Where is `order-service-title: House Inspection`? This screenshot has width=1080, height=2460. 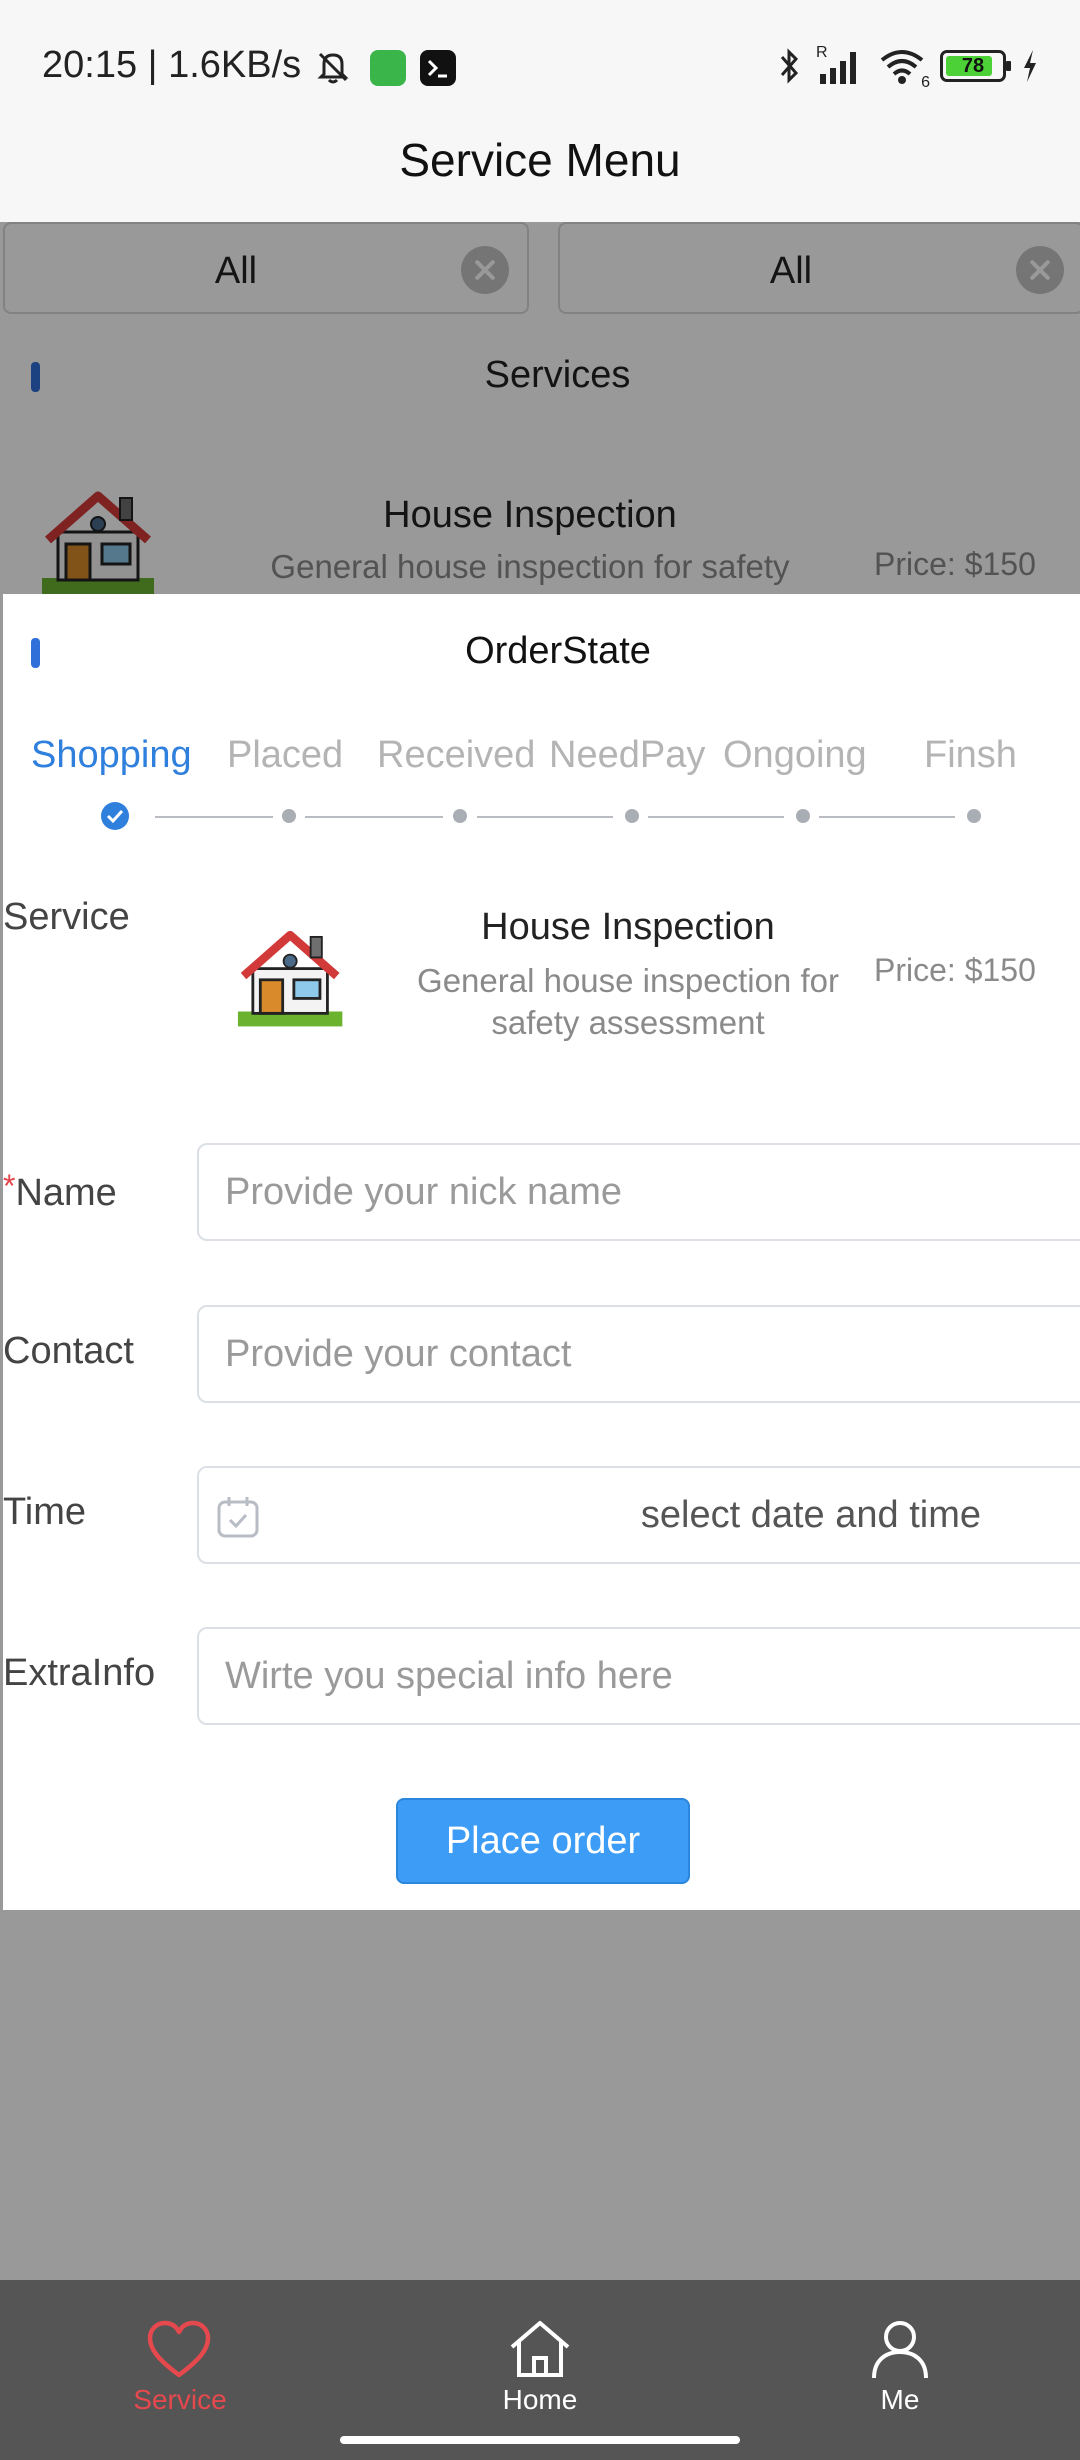
order-service-title: House Inspection is located at coordinates (628, 927).